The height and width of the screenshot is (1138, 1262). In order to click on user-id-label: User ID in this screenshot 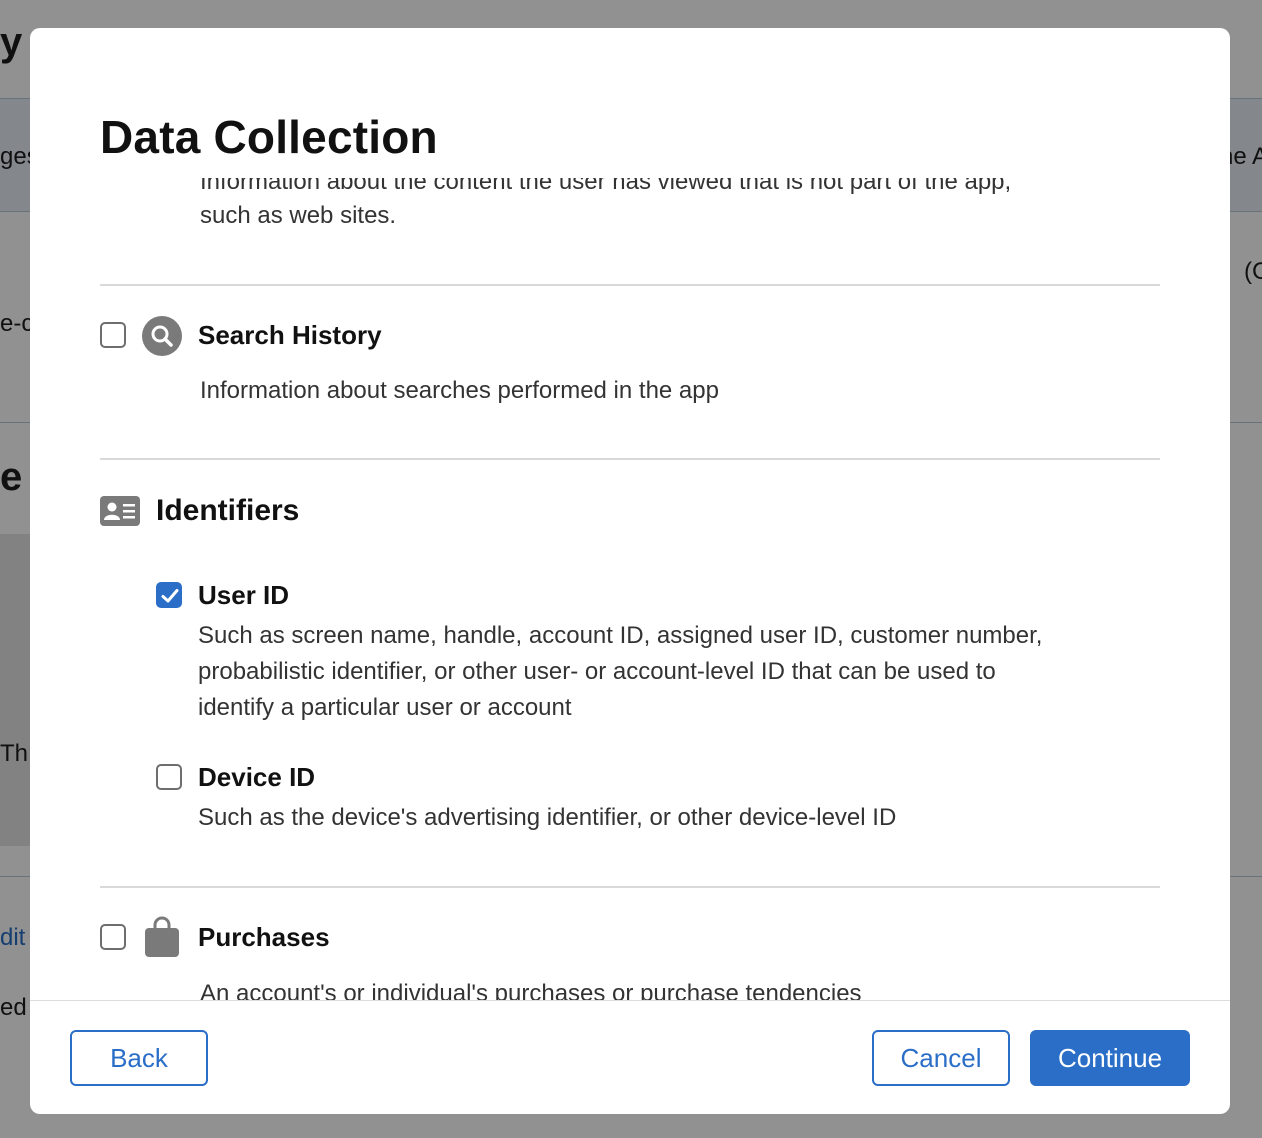, I will do `click(244, 595)`.